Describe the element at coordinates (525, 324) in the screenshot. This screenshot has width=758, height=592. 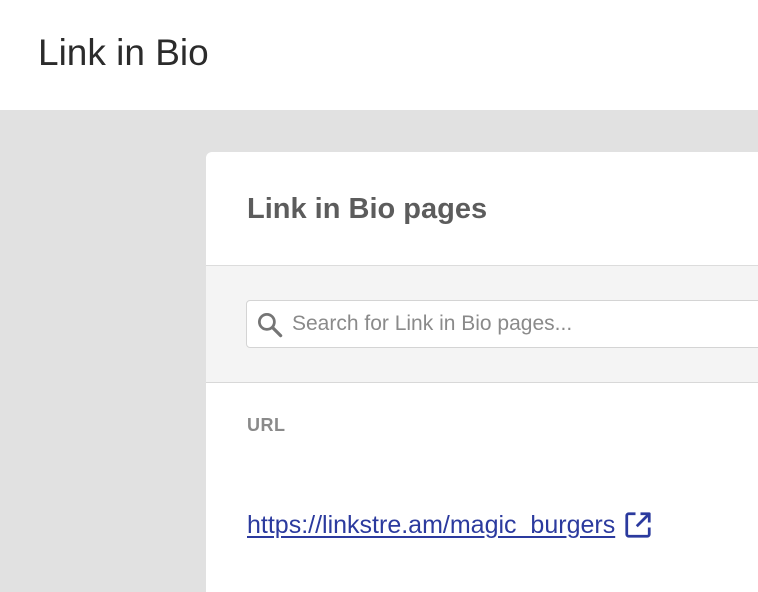
I see `search-input` at that location.